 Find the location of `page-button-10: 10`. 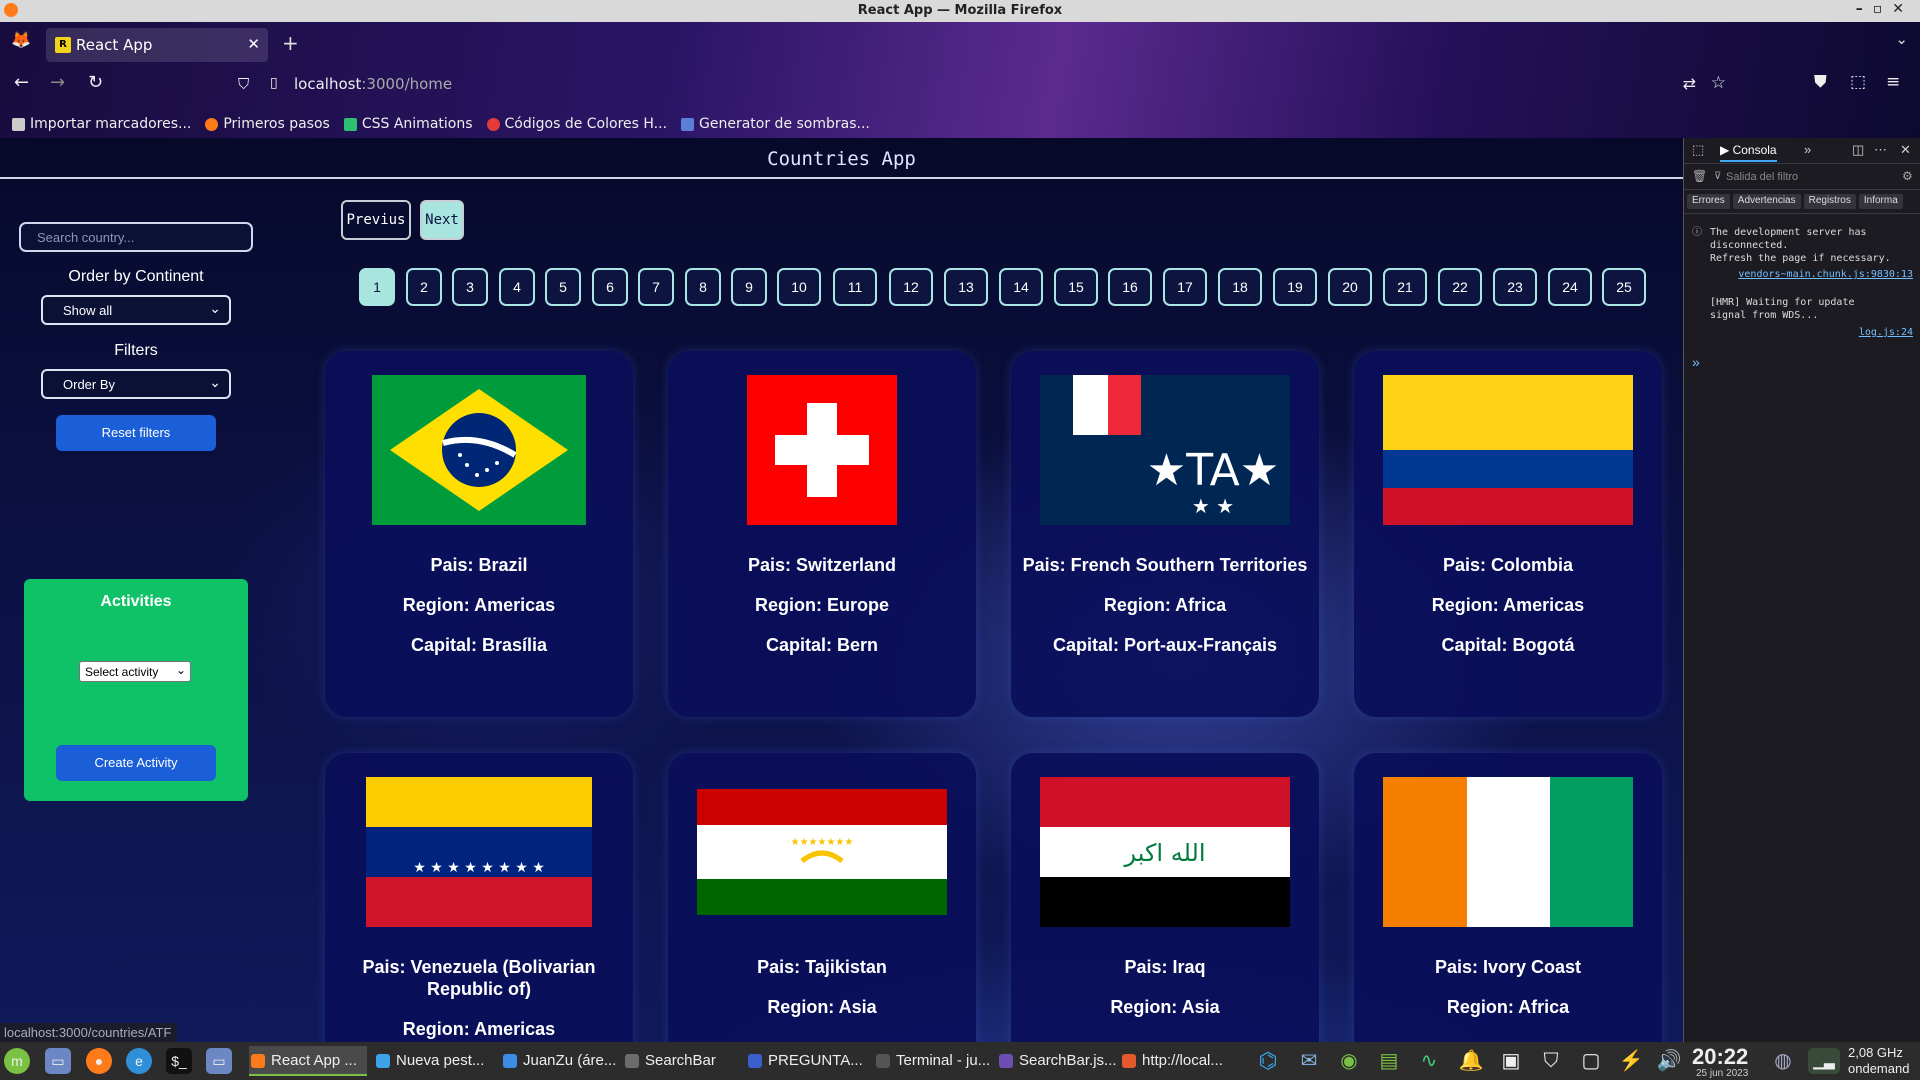

page-button-10: 10 is located at coordinates (799, 287).